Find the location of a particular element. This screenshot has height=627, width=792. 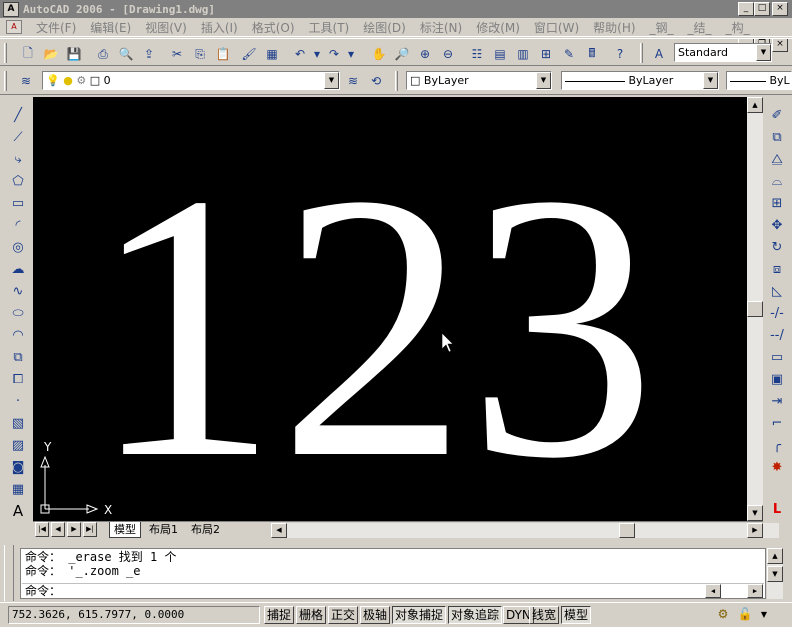

multiline-text-icon: A is located at coordinates (18, 511).